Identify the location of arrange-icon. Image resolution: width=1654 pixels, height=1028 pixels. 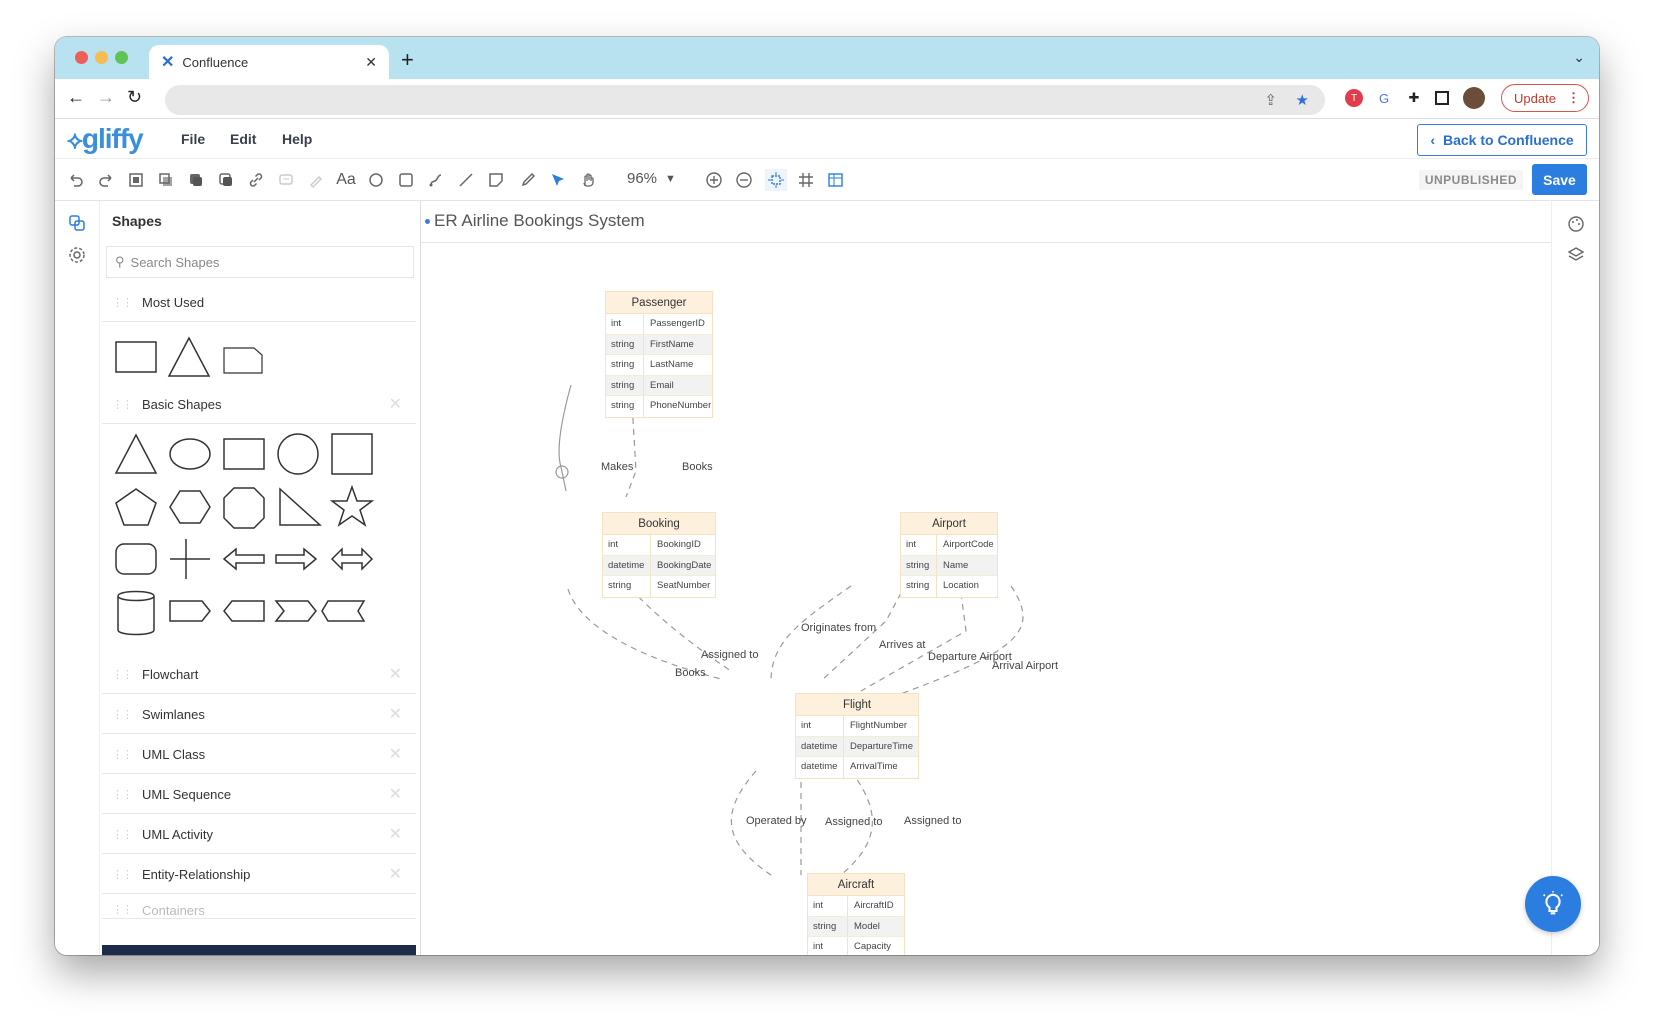
(166, 180).